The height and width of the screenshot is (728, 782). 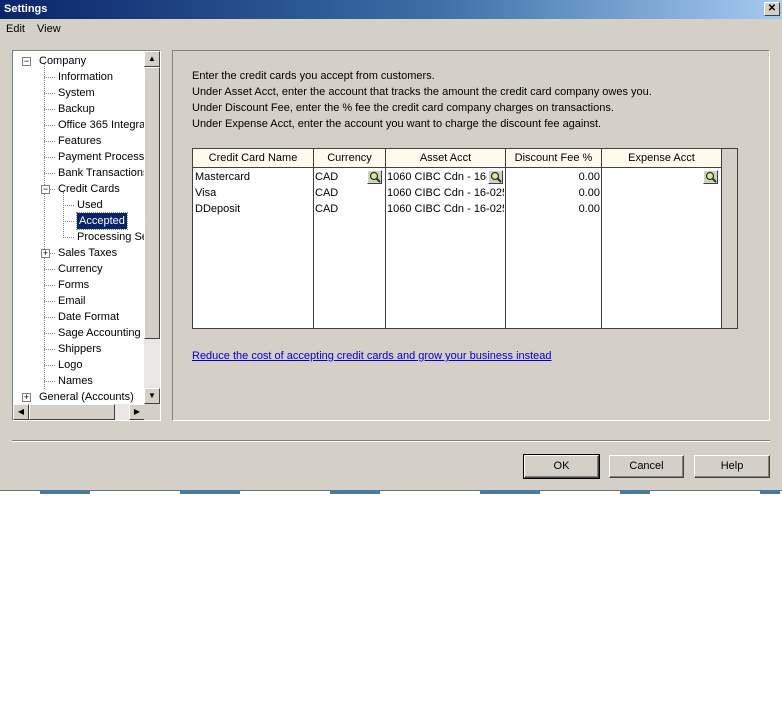 What do you see at coordinates (79, 141) in the screenshot?
I see `tree-item: Features` at bounding box center [79, 141].